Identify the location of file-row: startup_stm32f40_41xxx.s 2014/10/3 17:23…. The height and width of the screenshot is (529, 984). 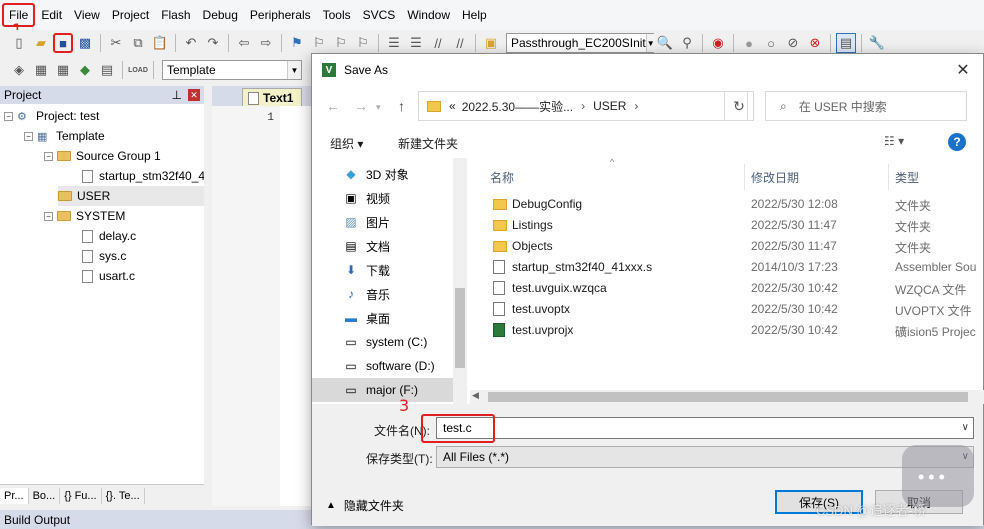
(737, 267).